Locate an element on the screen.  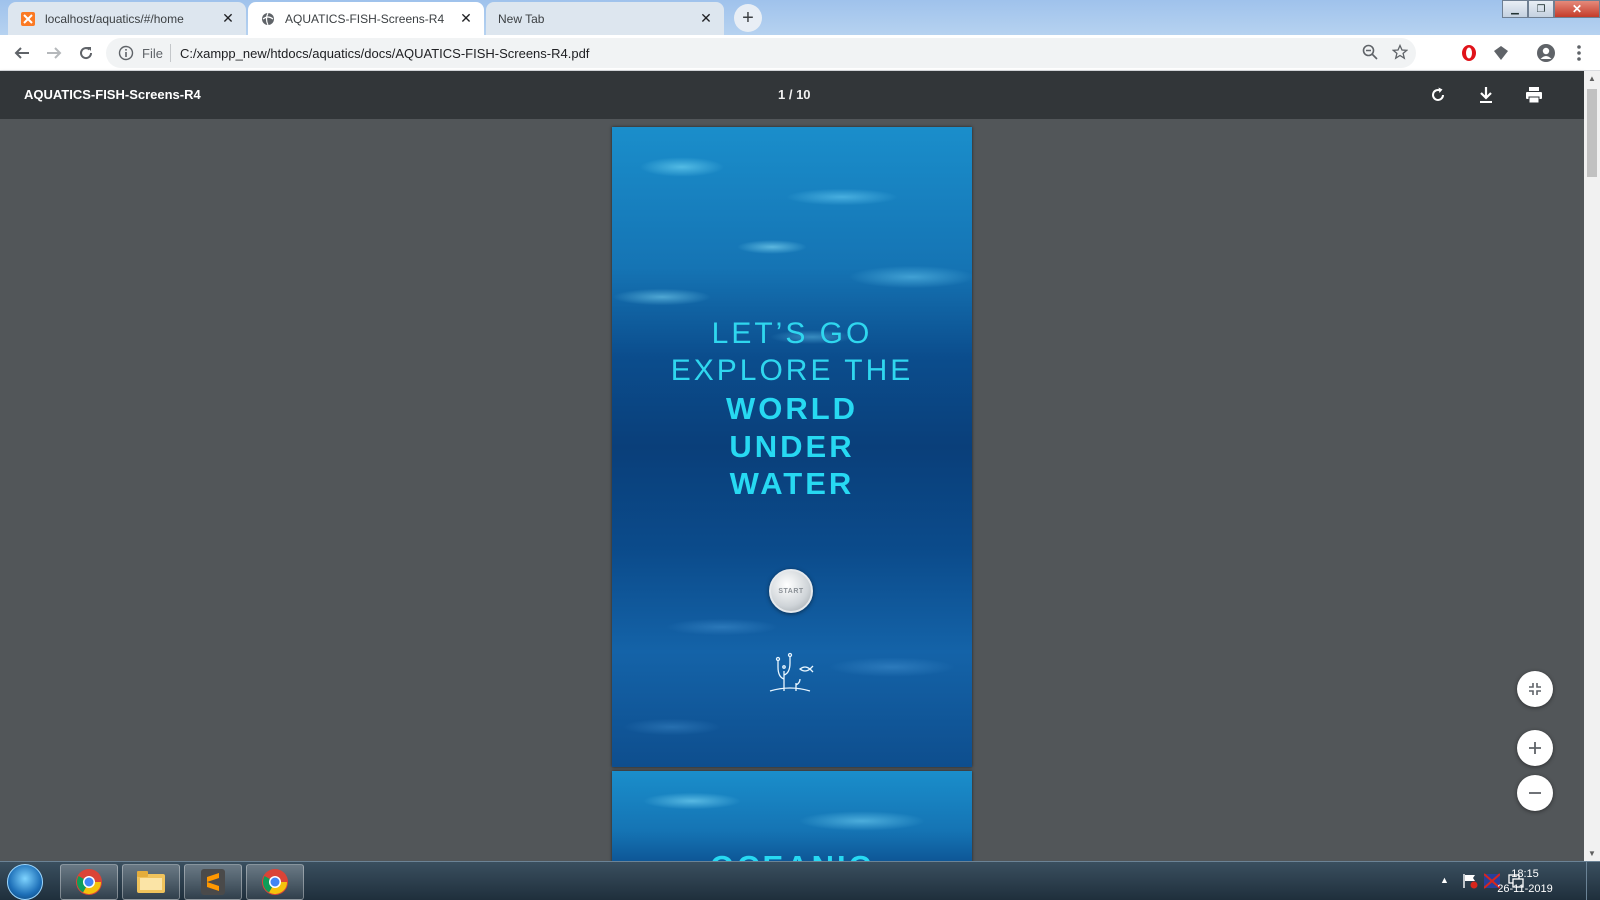
maximize-button: ❐ is located at coordinates (1541, 9).